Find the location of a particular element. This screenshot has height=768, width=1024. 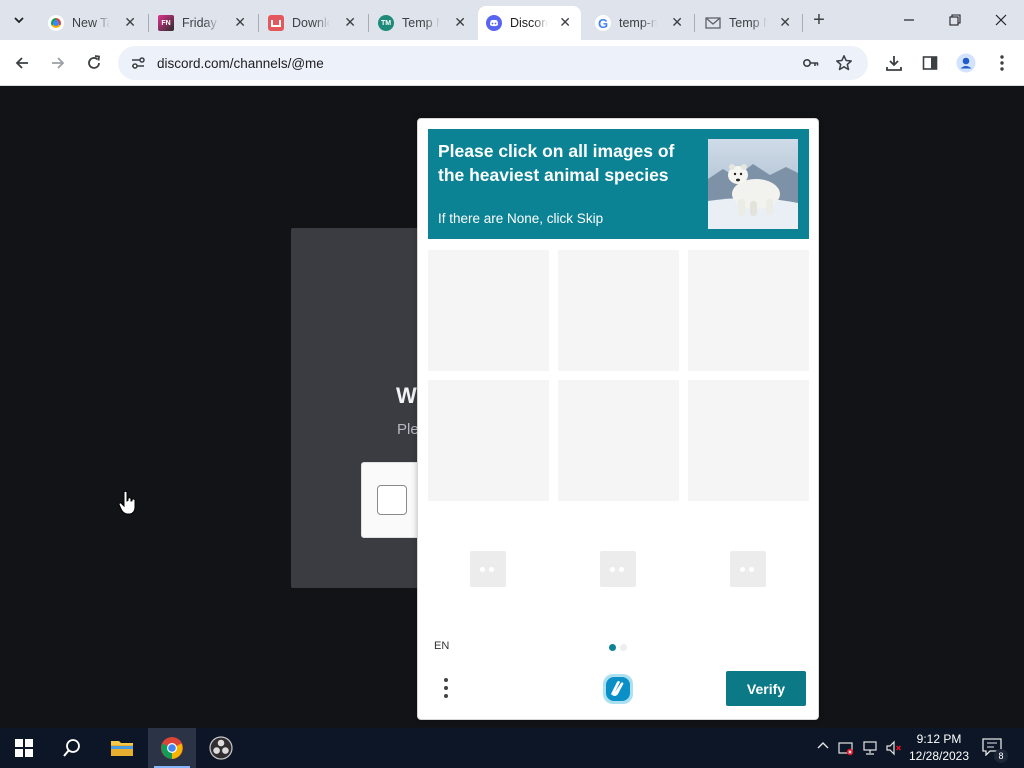

prompt-subtext: If there are None, click Skip is located at coordinates (521, 218).